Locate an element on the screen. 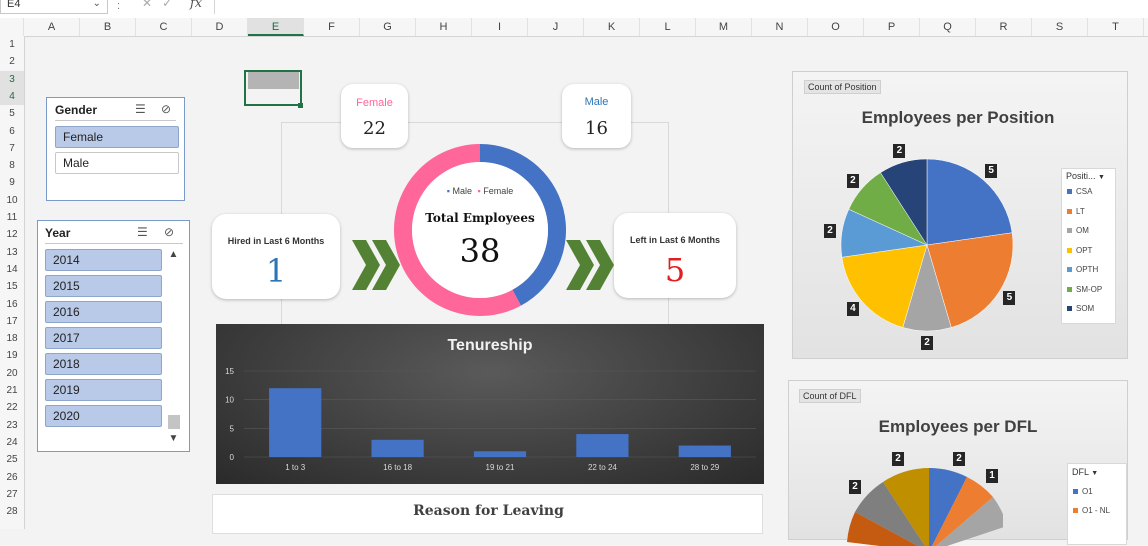 The image size is (1148, 546). legend-header: DFL ▼ is located at coordinates (1085, 472).